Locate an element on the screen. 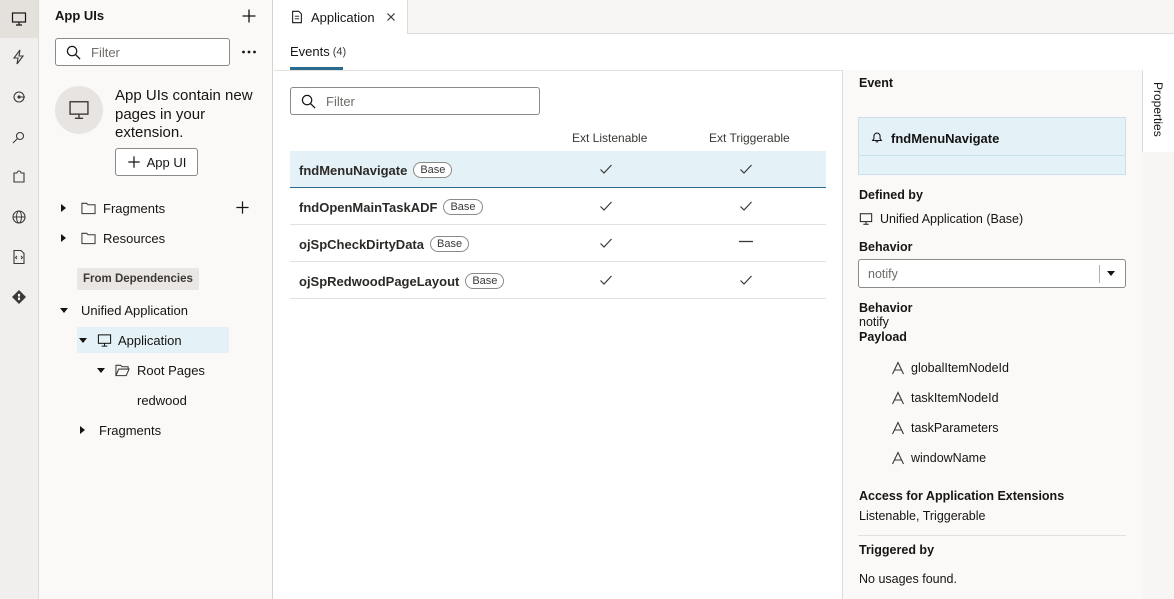  git-icon is located at coordinates (19, 297).